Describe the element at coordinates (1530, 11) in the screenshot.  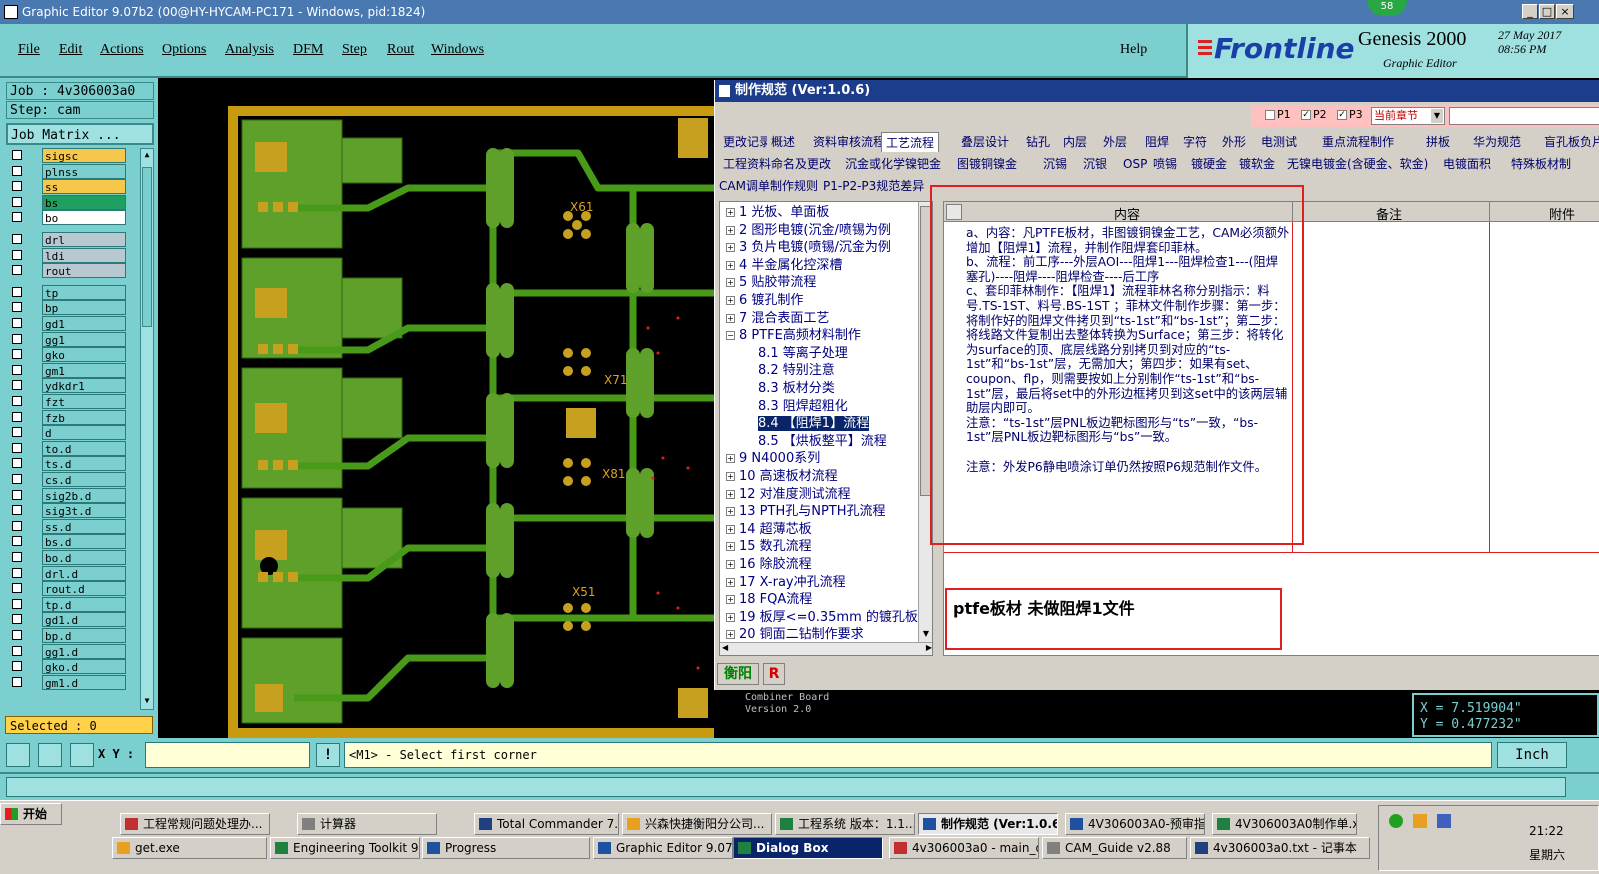
I see `minimize-button: _` at that location.